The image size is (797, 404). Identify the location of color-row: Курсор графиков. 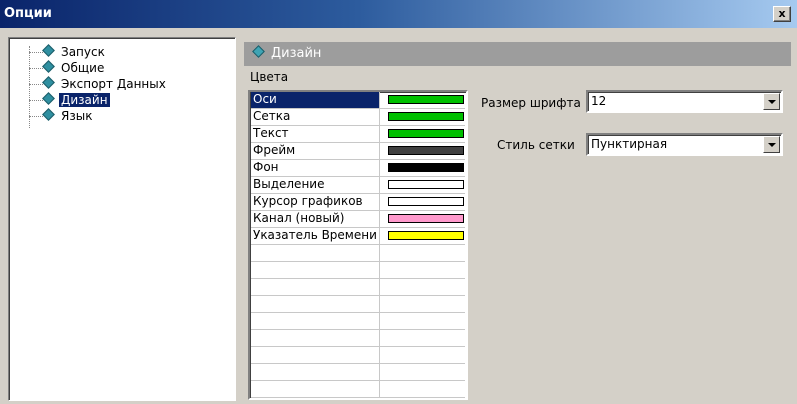
(358, 202).